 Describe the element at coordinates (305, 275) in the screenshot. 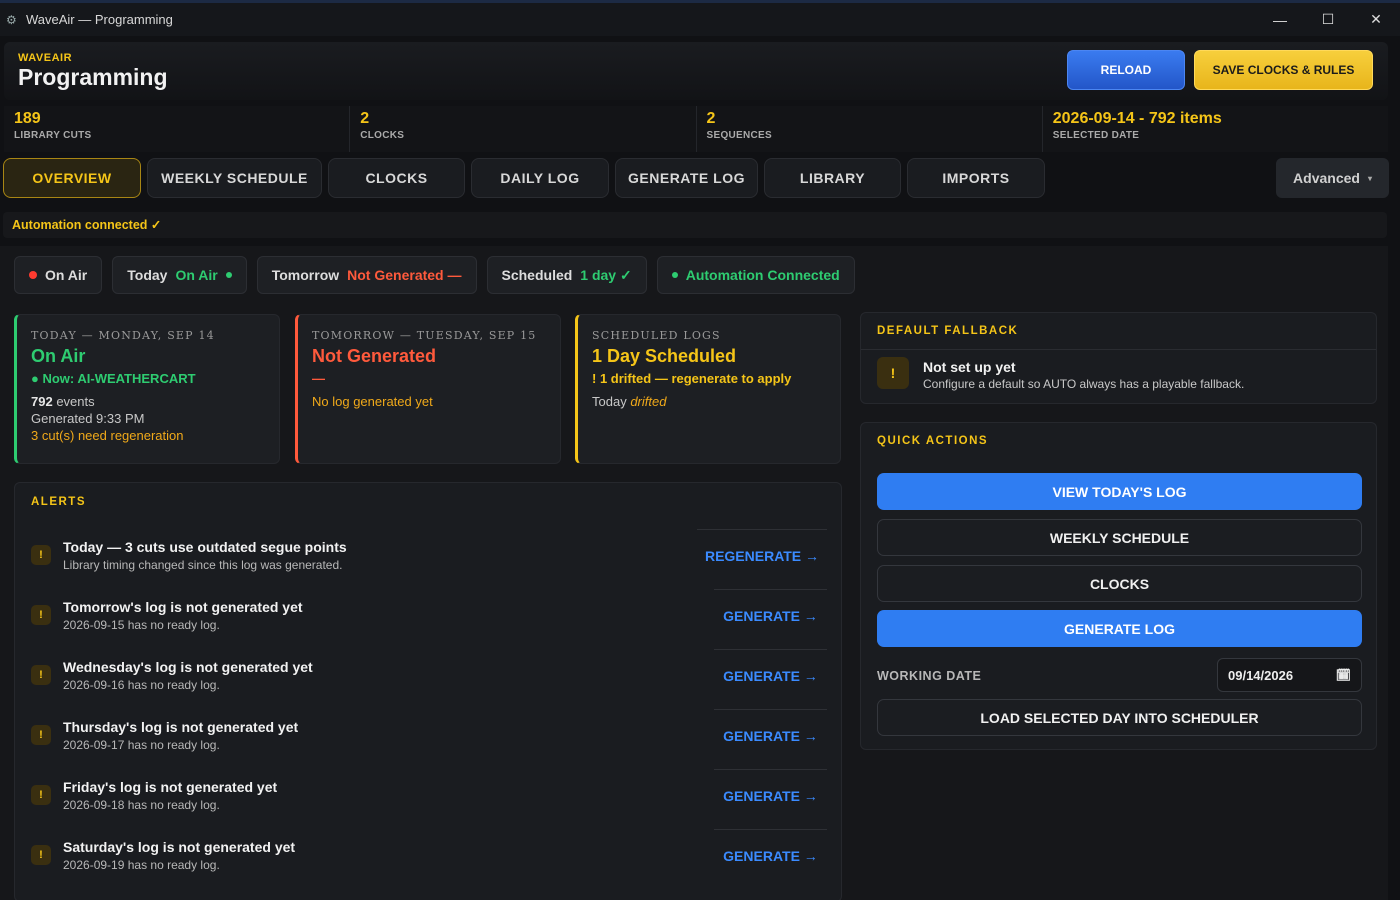

I see `tomorrow-pill-label: Tomorrow` at that location.